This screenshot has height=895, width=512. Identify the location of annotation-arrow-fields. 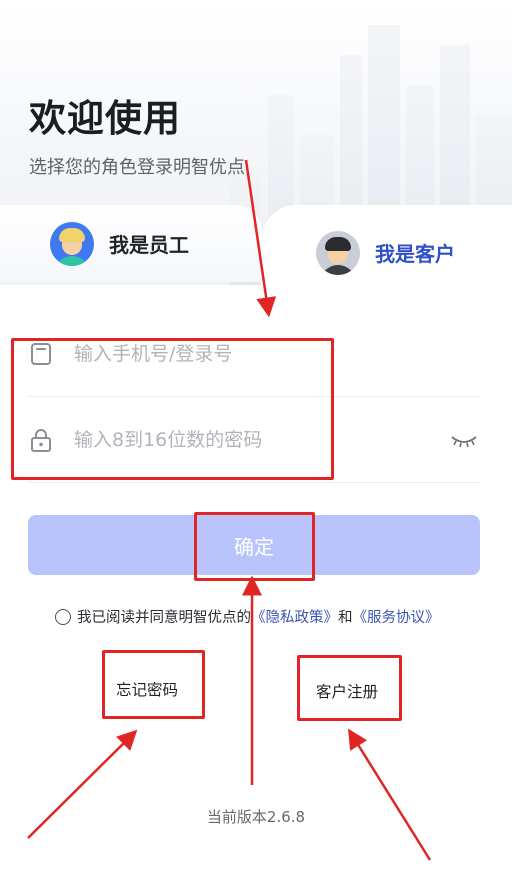
(260, 238).